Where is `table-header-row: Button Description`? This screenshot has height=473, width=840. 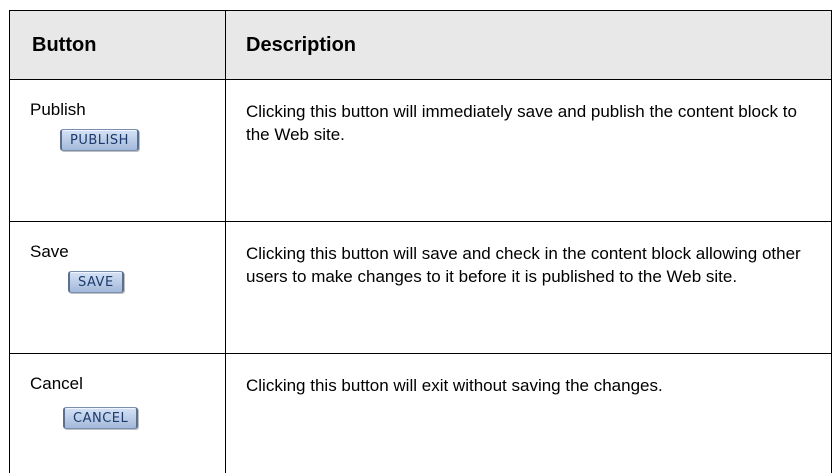
table-header-row: Button Description is located at coordinates (421, 45).